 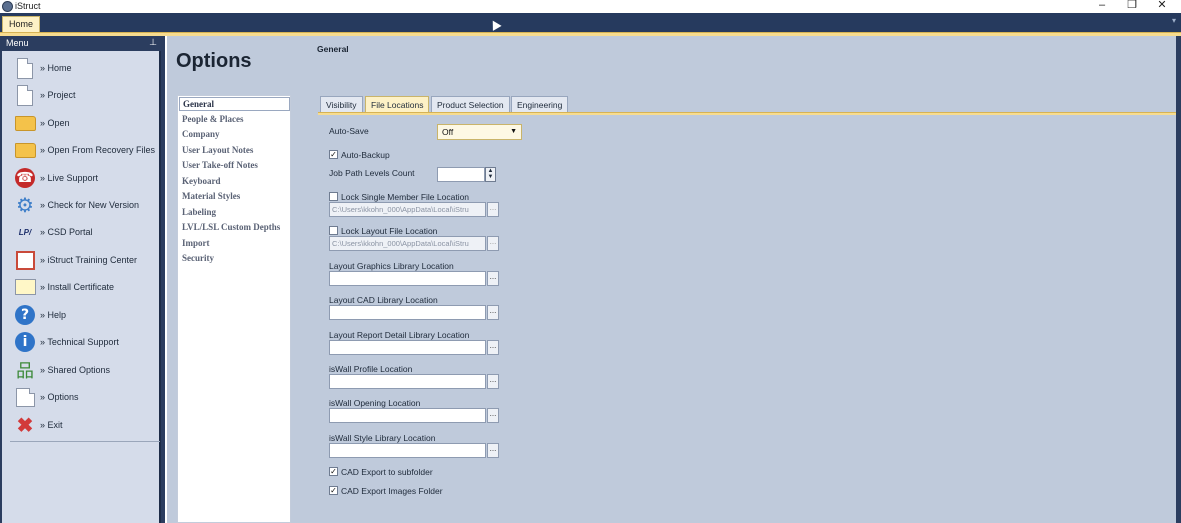 What do you see at coordinates (81, 95) in the screenshot?
I see `menu-item-project: » Project` at bounding box center [81, 95].